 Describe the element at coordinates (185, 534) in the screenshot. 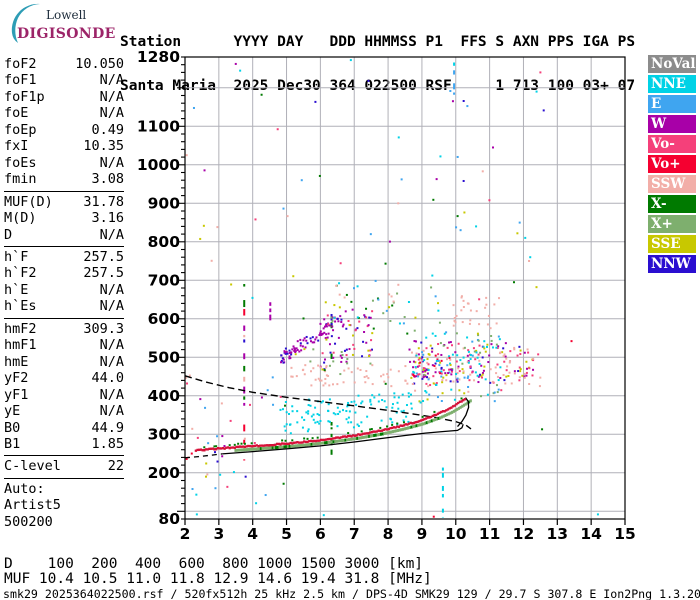

I see `svg-text: 2` at that location.